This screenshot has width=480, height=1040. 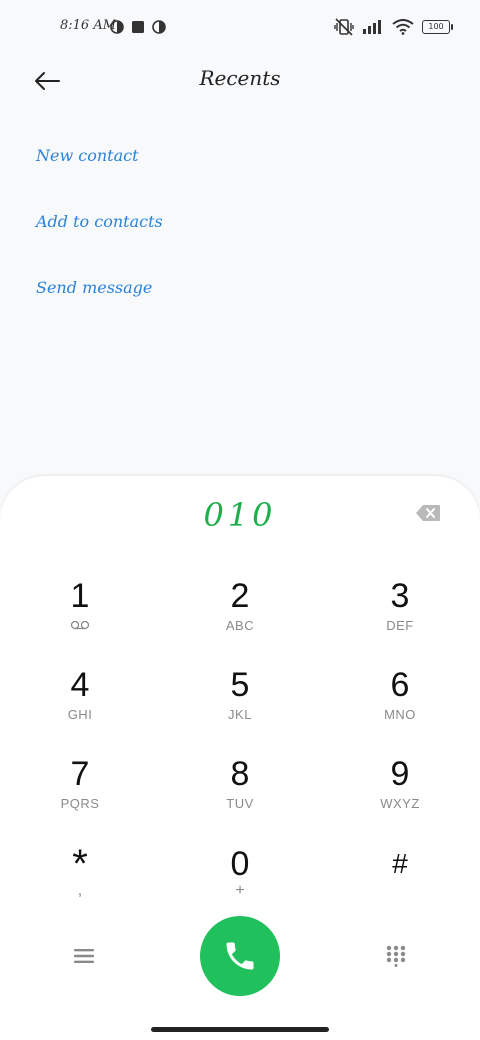 I want to click on voicemail-icon, so click(x=80, y=625).